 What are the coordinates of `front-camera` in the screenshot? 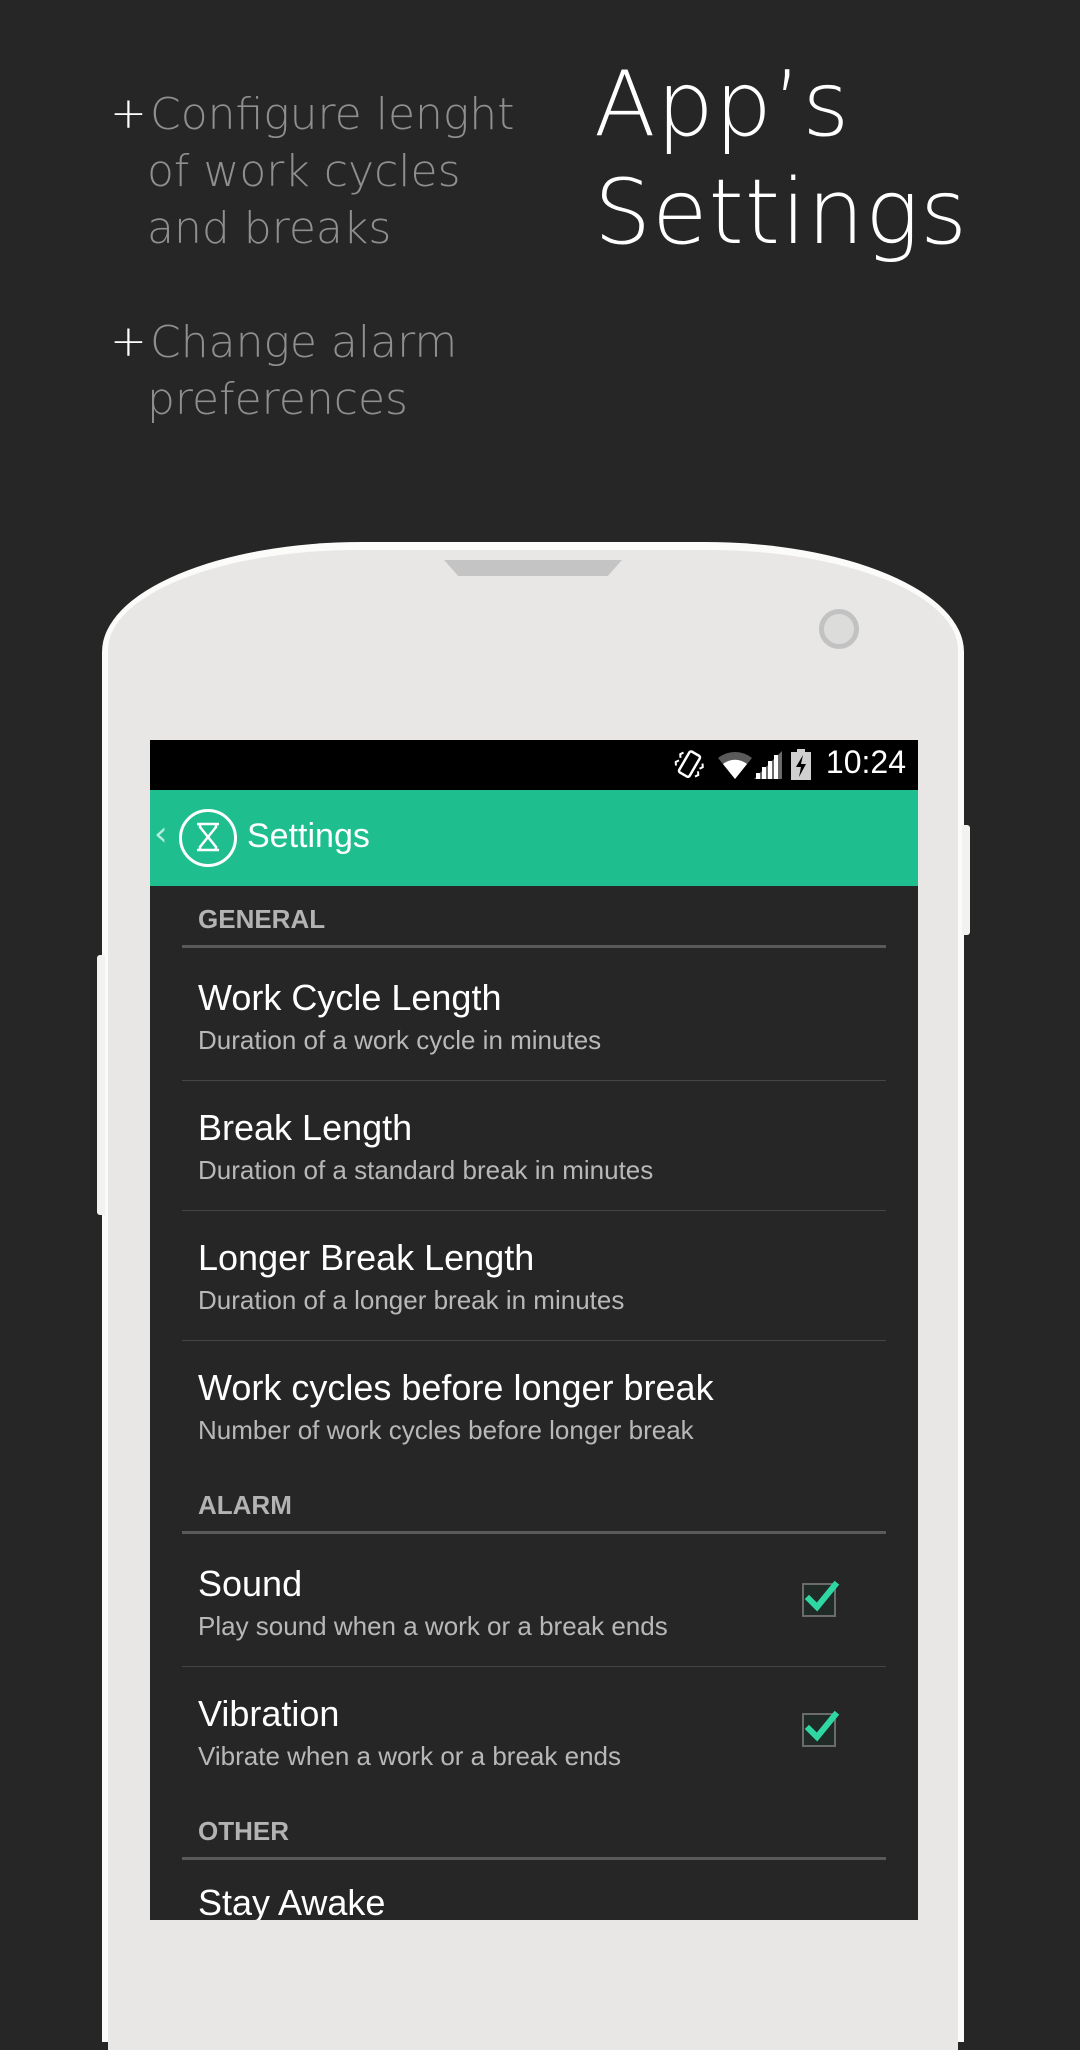 It's located at (839, 629).